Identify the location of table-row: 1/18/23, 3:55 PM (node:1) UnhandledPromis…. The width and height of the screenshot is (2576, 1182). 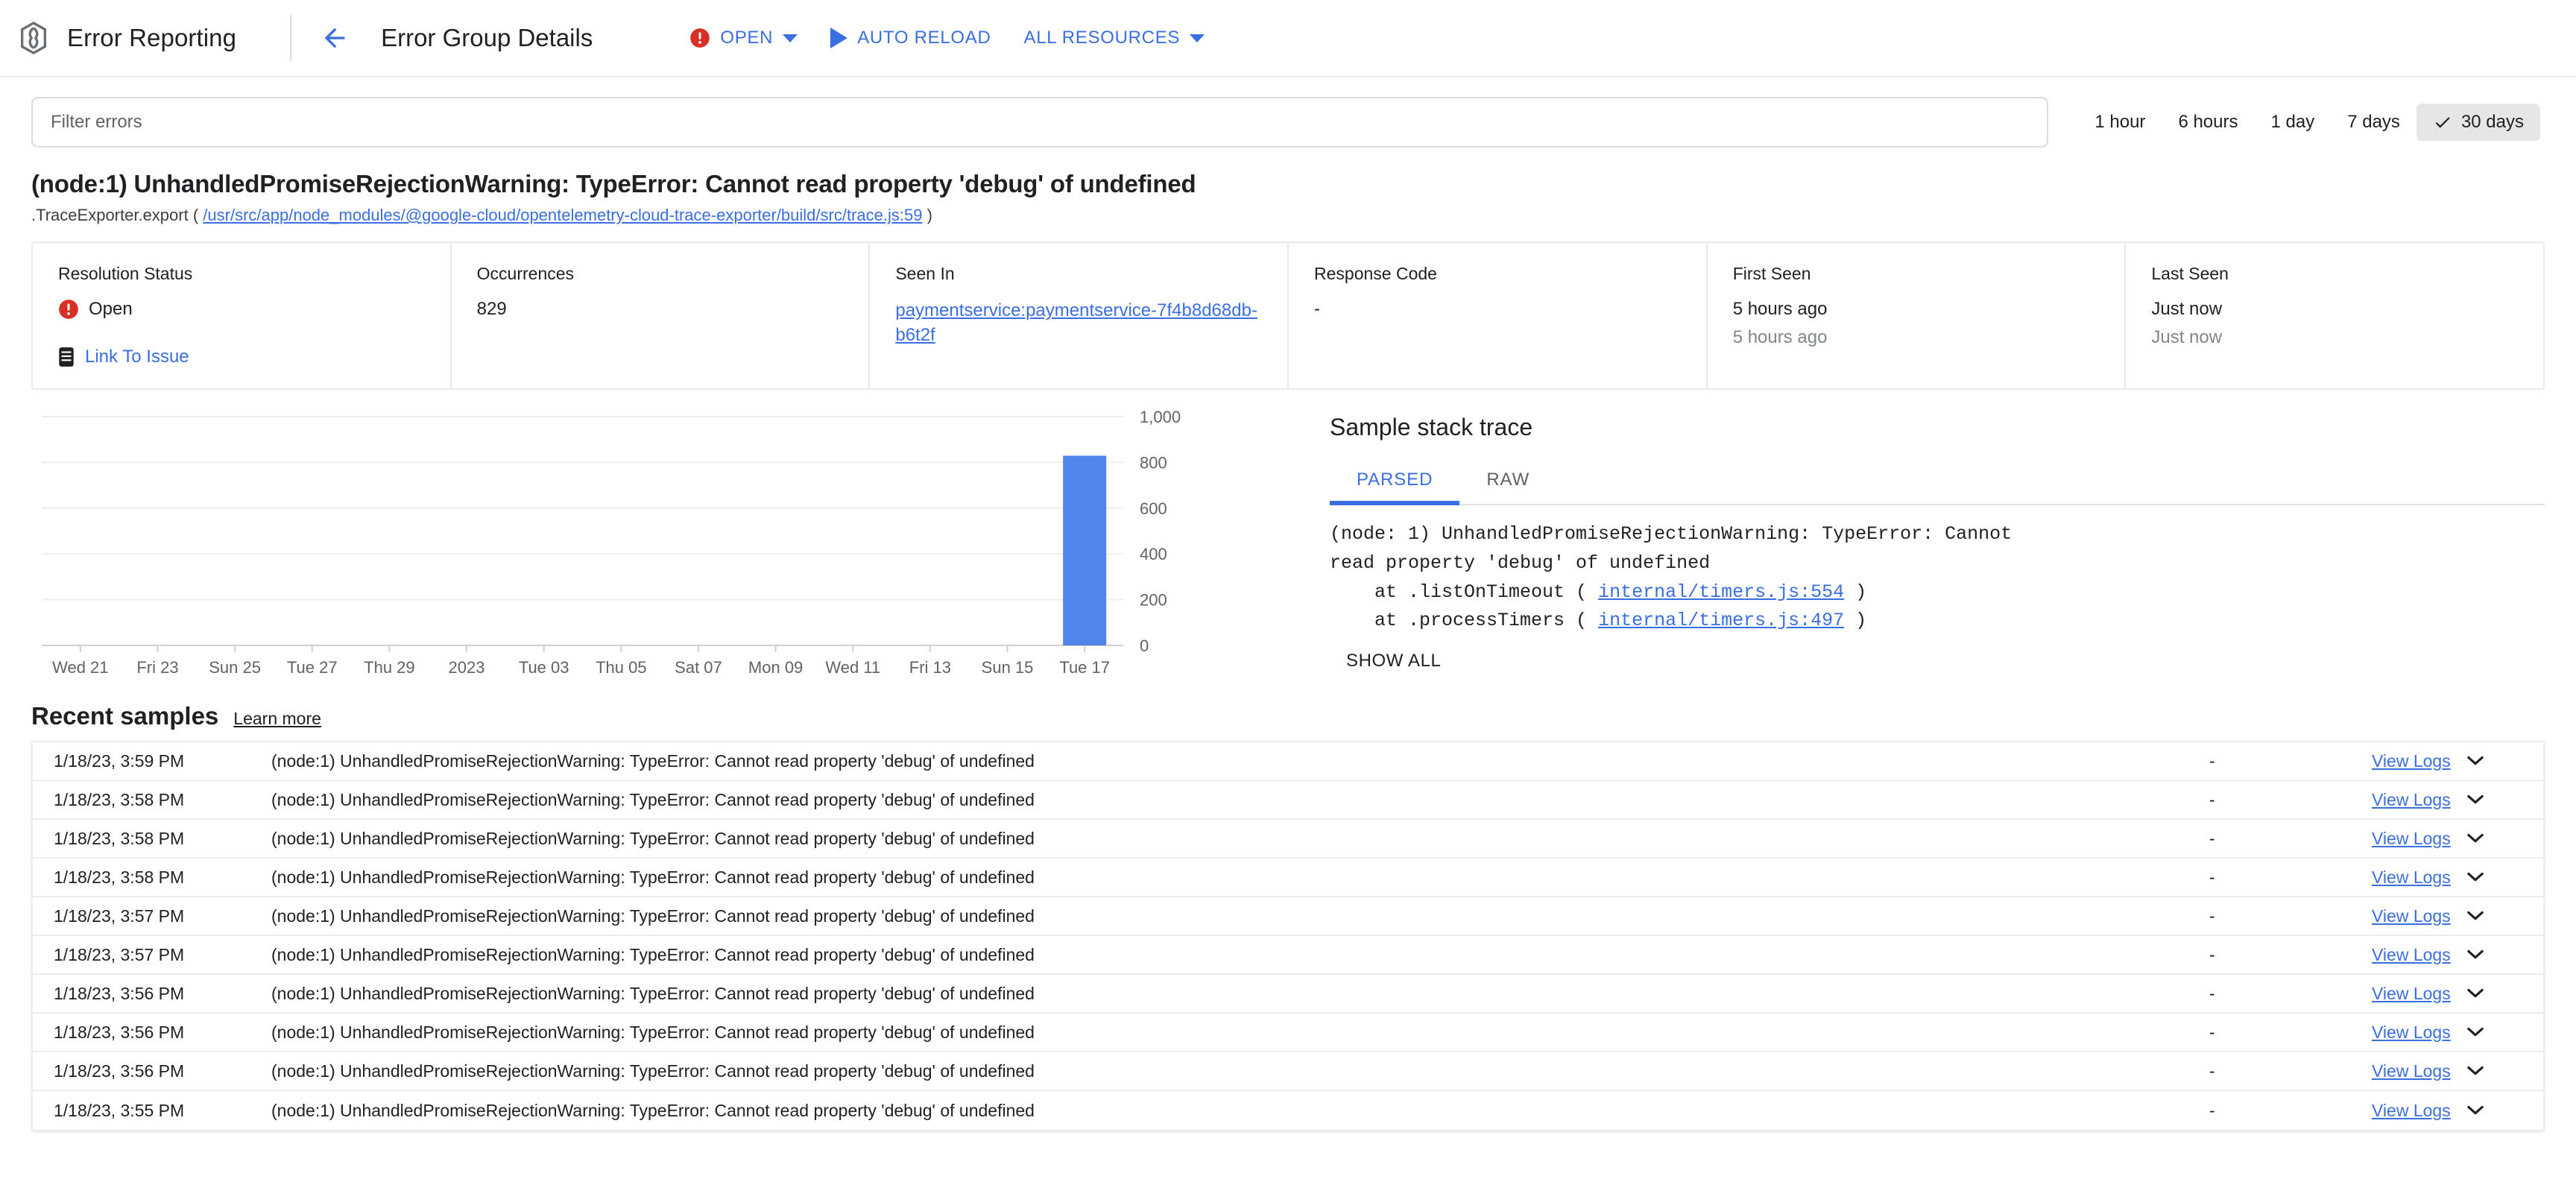
(1288, 1110).